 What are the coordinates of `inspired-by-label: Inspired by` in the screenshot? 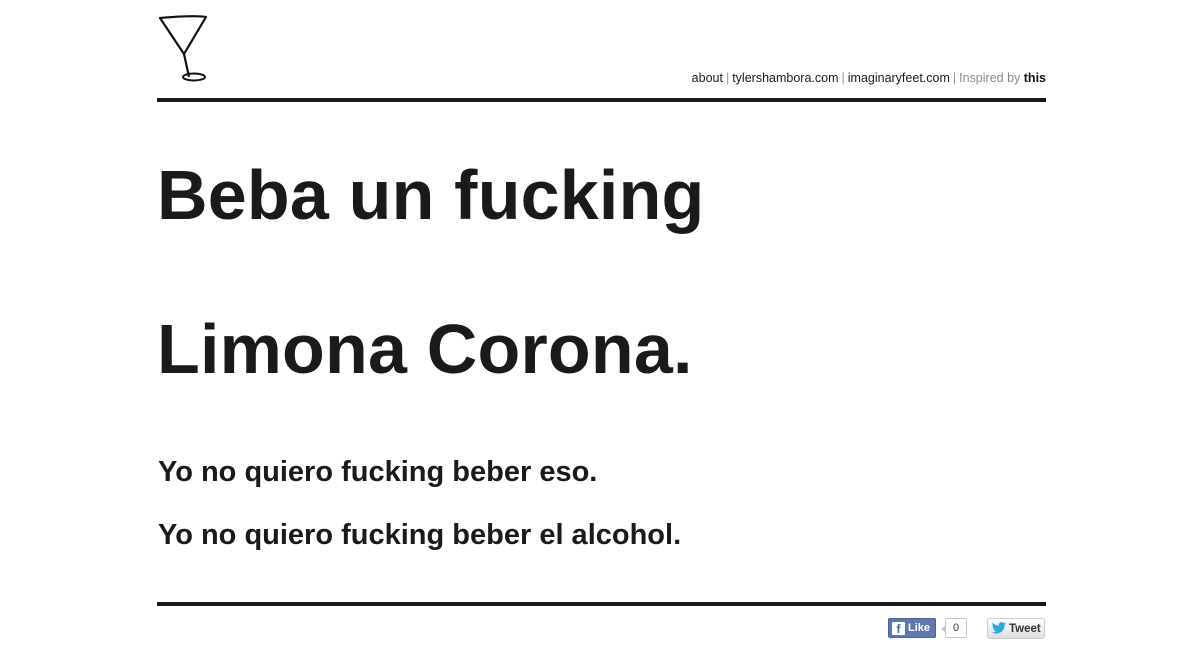 It's located at (990, 78).